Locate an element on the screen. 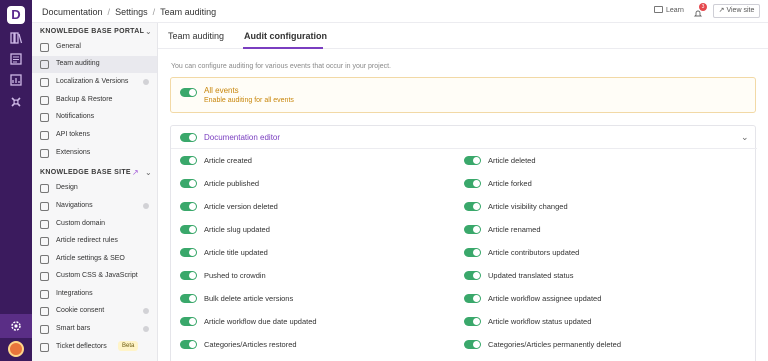 This screenshot has height=361, width=768. settings-gear-icon is located at coordinates (16, 326).